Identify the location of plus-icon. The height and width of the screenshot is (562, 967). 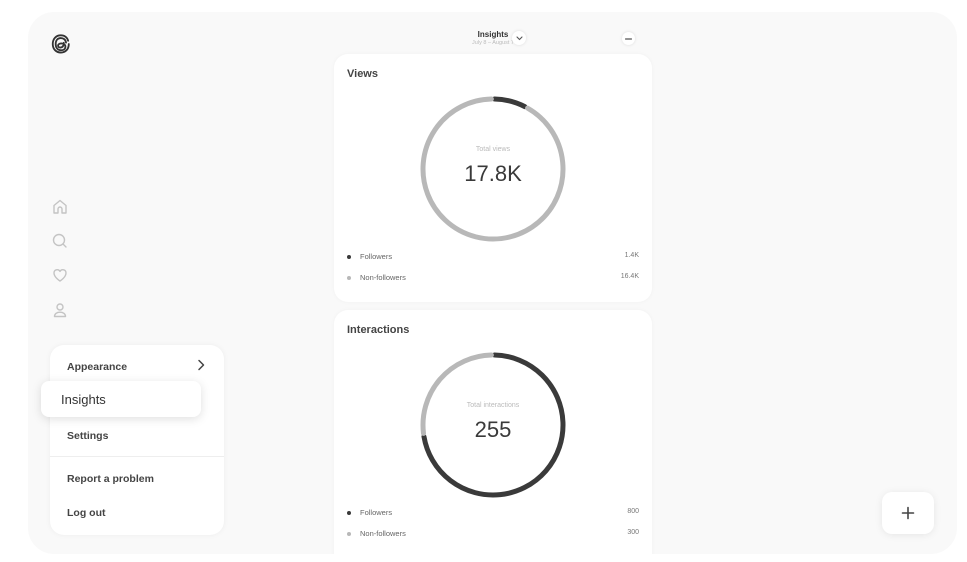
(908, 513).